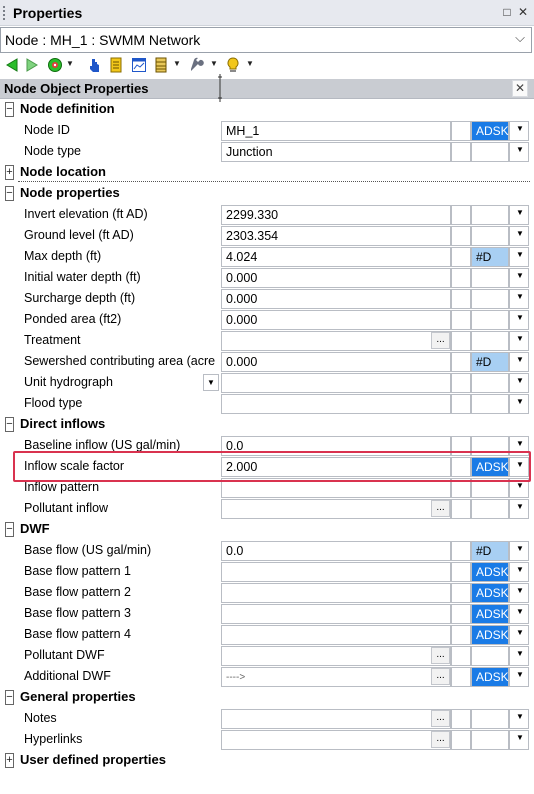  Describe the element at coordinates (177, 63) in the screenshot. I see `database-dropdown-icon: ▼` at that location.